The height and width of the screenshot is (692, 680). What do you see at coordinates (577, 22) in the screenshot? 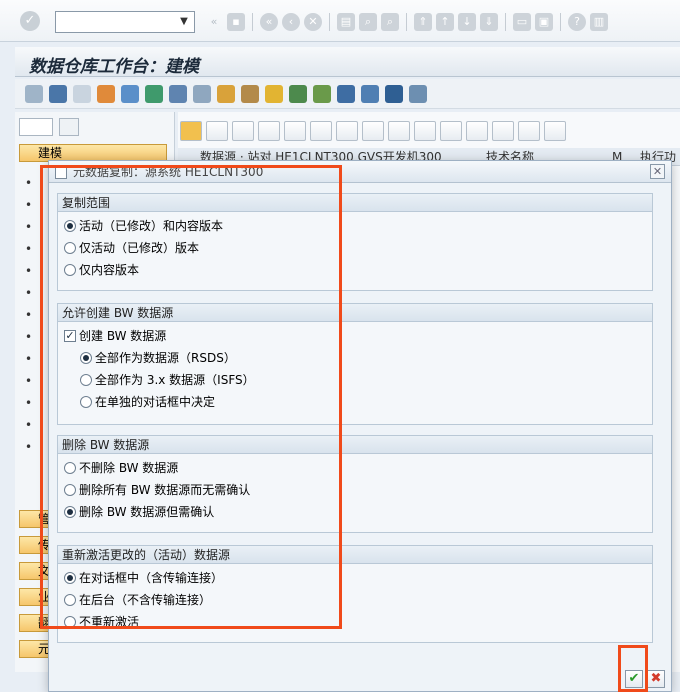
I see `help-icon: ?` at bounding box center [577, 22].